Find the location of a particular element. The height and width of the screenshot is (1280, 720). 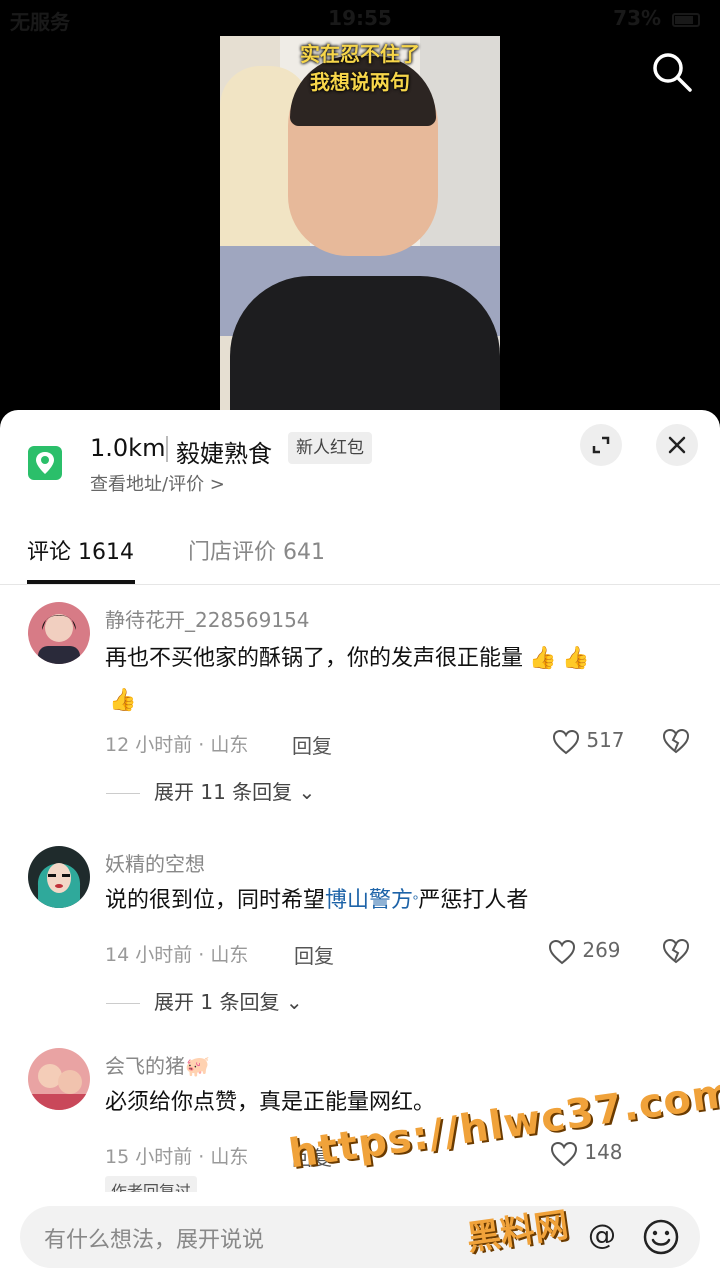

search-icon is located at coordinates (672, 72).